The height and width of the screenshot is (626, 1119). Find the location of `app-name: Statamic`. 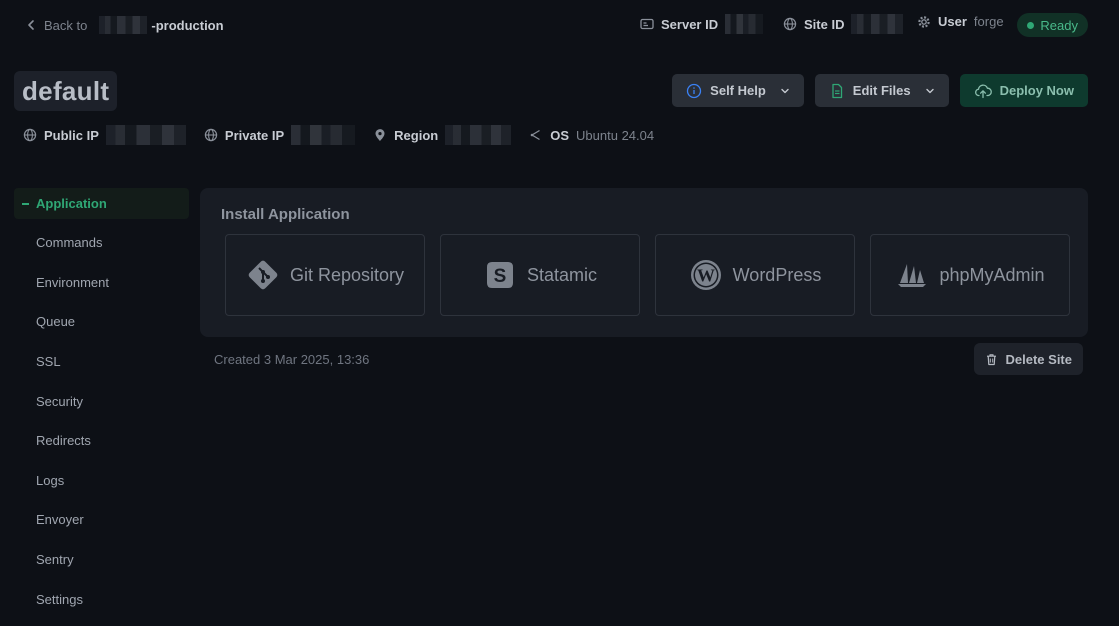

app-name: Statamic is located at coordinates (562, 274).